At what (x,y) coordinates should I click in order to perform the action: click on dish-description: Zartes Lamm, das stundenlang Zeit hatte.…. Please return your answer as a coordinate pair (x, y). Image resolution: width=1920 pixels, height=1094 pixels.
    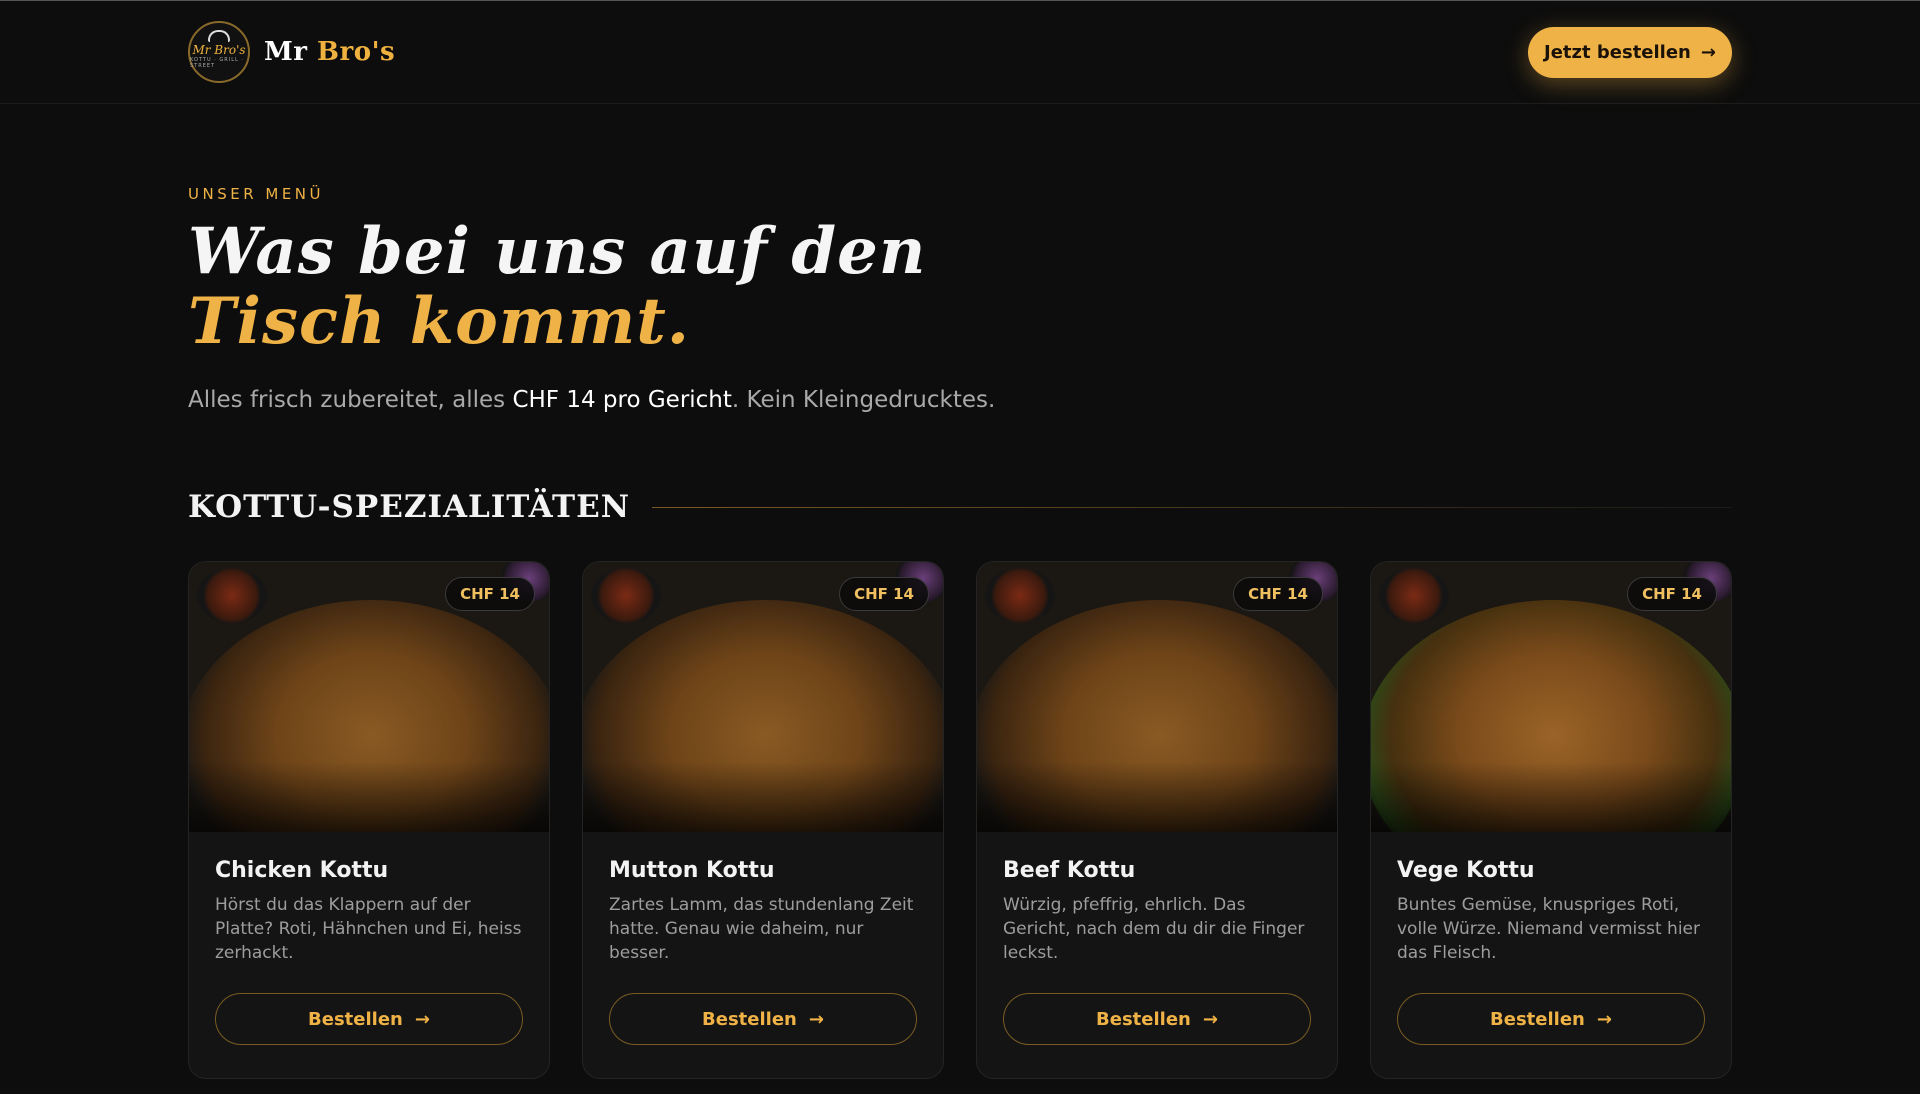
    Looking at the image, I should click on (761, 929).